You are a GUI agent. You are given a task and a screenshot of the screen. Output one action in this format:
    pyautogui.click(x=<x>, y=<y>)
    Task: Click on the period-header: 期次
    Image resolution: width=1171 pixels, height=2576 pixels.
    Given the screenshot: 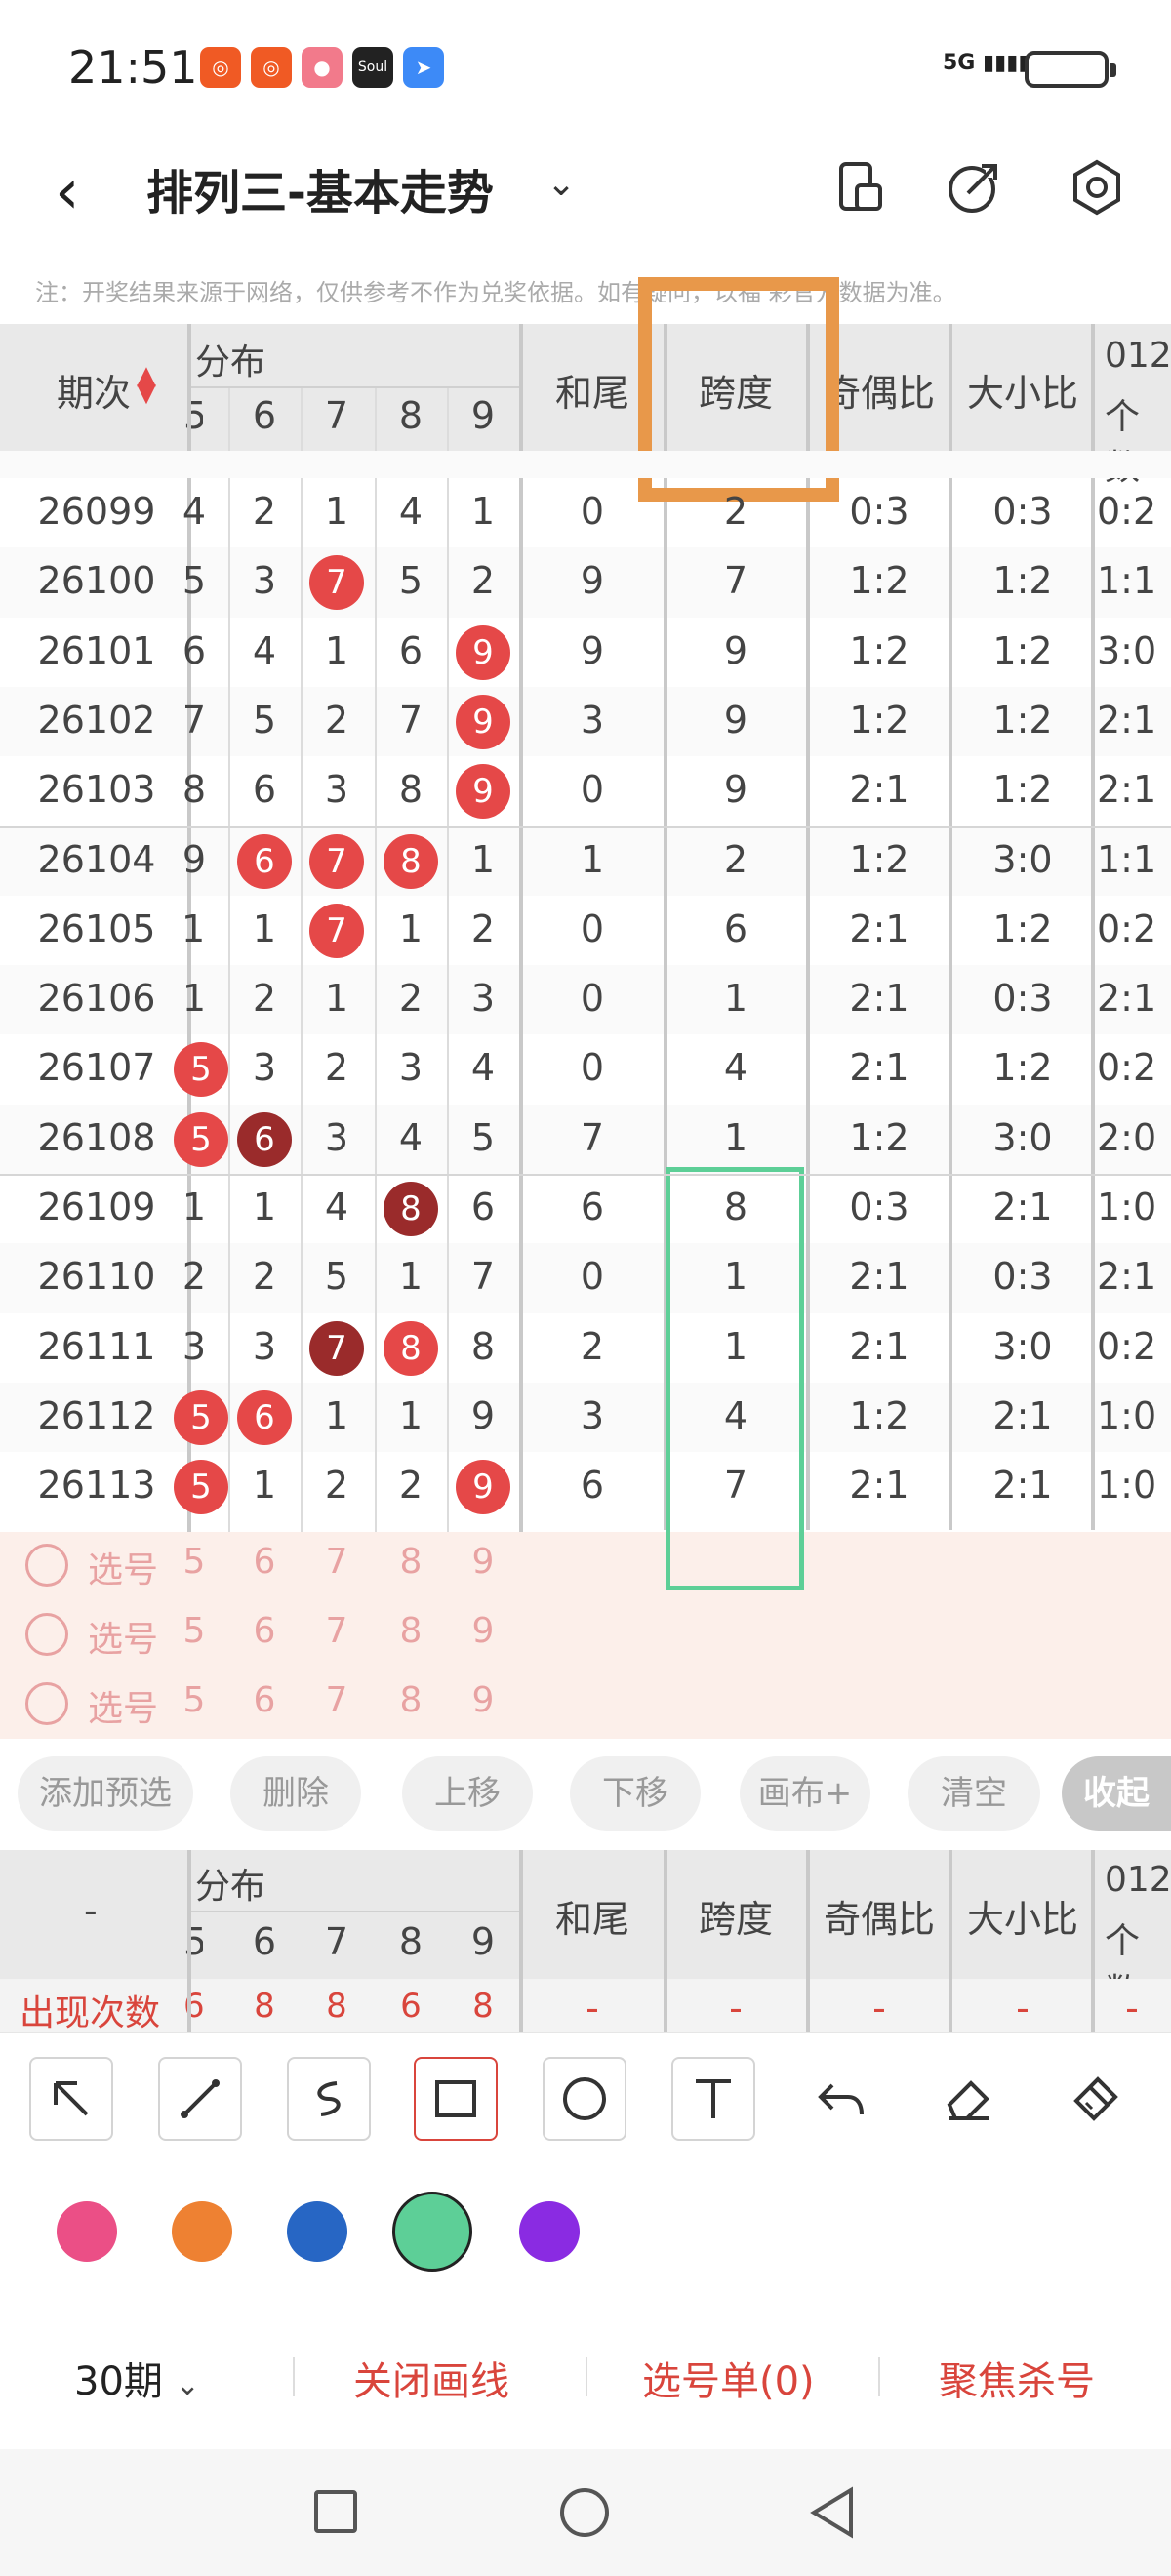 What is the action you would take?
    pyautogui.click(x=94, y=390)
    